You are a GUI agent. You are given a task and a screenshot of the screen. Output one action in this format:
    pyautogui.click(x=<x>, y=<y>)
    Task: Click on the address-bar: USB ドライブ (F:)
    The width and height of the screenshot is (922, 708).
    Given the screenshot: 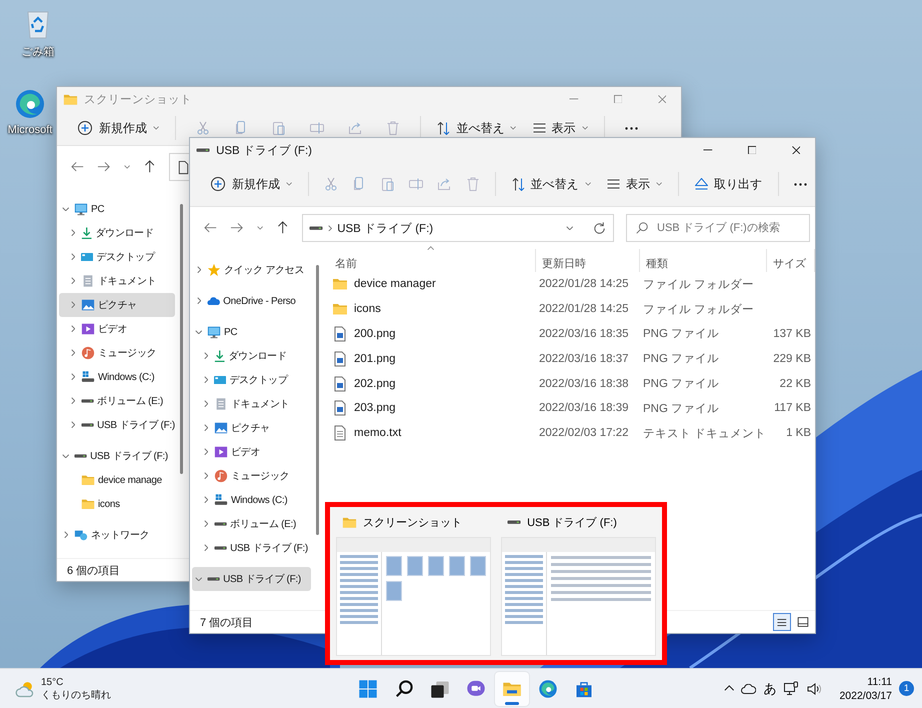 What is the action you would take?
    pyautogui.click(x=458, y=228)
    